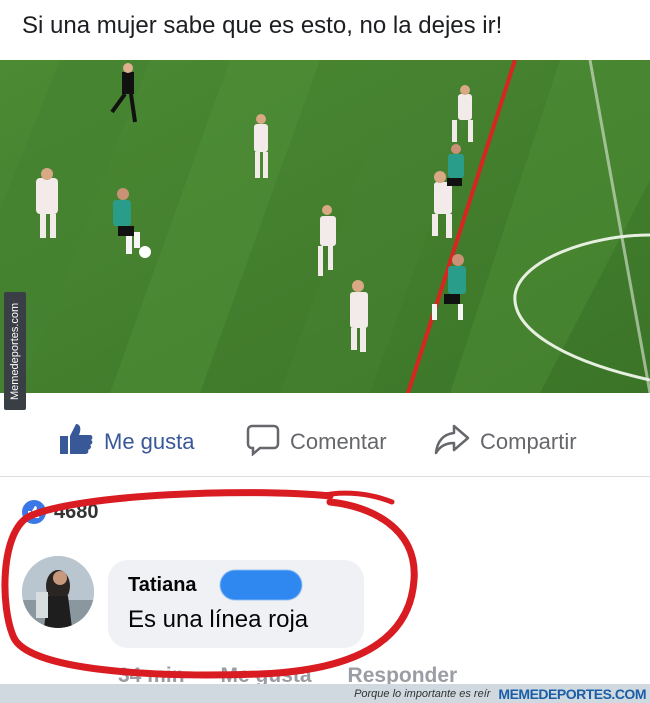  Describe the element at coordinates (452, 442) in the screenshot. I see `share-icon` at that location.